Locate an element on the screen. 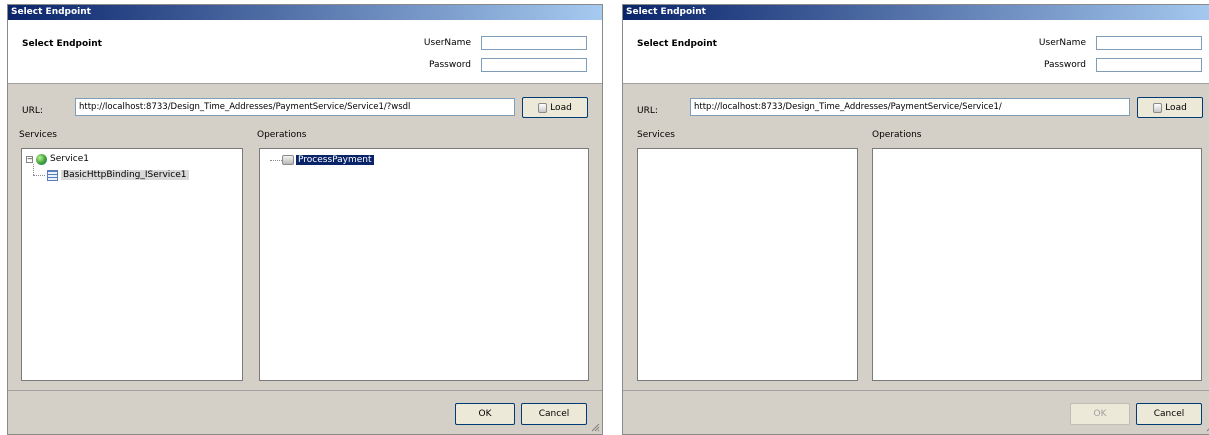 The height and width of the screenshot is (435, 1209). binding-icon is located at coordinates (52, 175).